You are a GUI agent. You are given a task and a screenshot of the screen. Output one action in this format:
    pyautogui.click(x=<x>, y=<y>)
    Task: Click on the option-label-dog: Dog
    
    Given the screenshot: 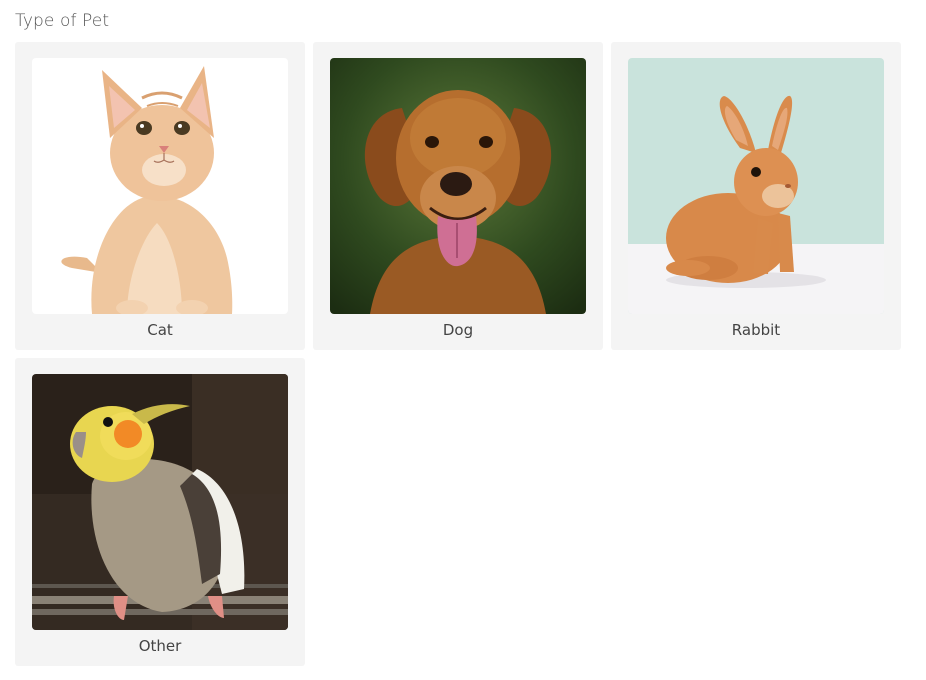 What is the action you would take?
    pyautogui.click(x=458, y=330)
    